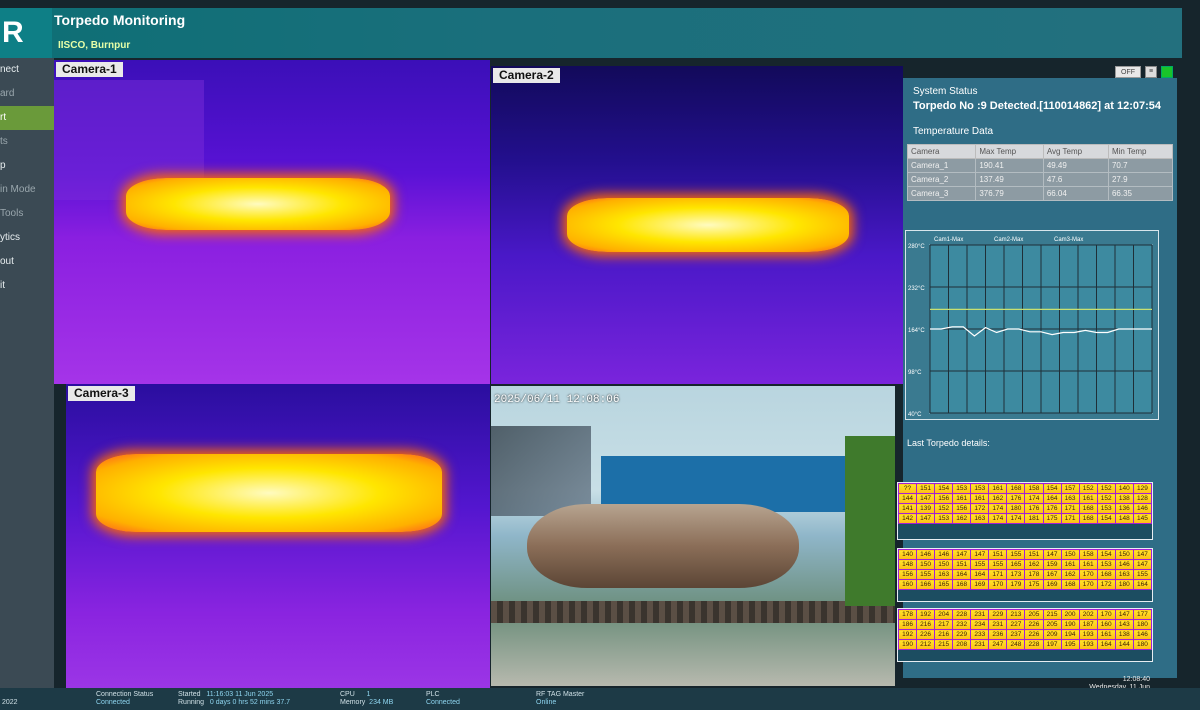  What do you see at coordinates (27, 70) in the screenshot?
I see `sidebar-item-connect: nect` at bounding box center [27, 70].